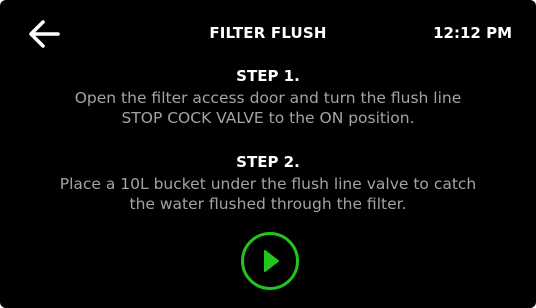 The height and width of the screenshot is (308, 536). I want to click on play-icon, so click(270, 261).